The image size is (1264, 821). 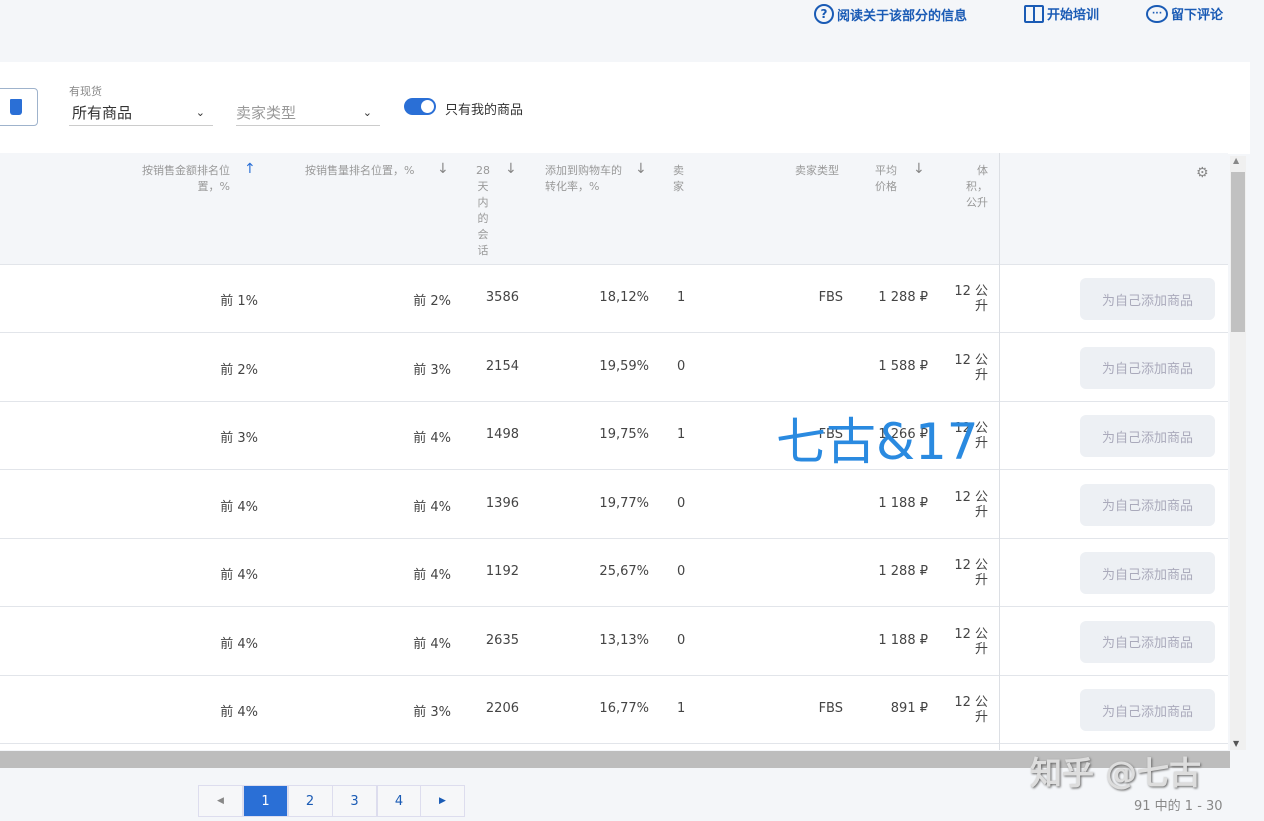 I want to click on col-sellers: 卖家, so click(x=680, y=179).